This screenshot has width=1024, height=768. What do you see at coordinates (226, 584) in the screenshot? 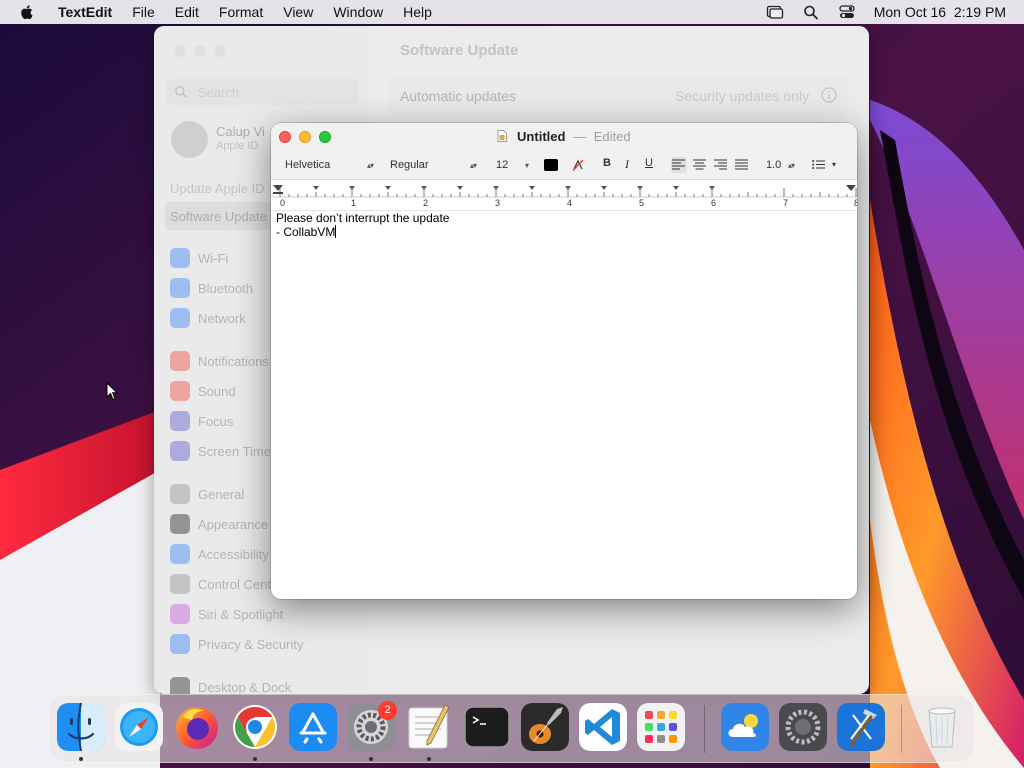
I see `sidebar-item-control-center: Control Center` at bounding box center [226, 584].